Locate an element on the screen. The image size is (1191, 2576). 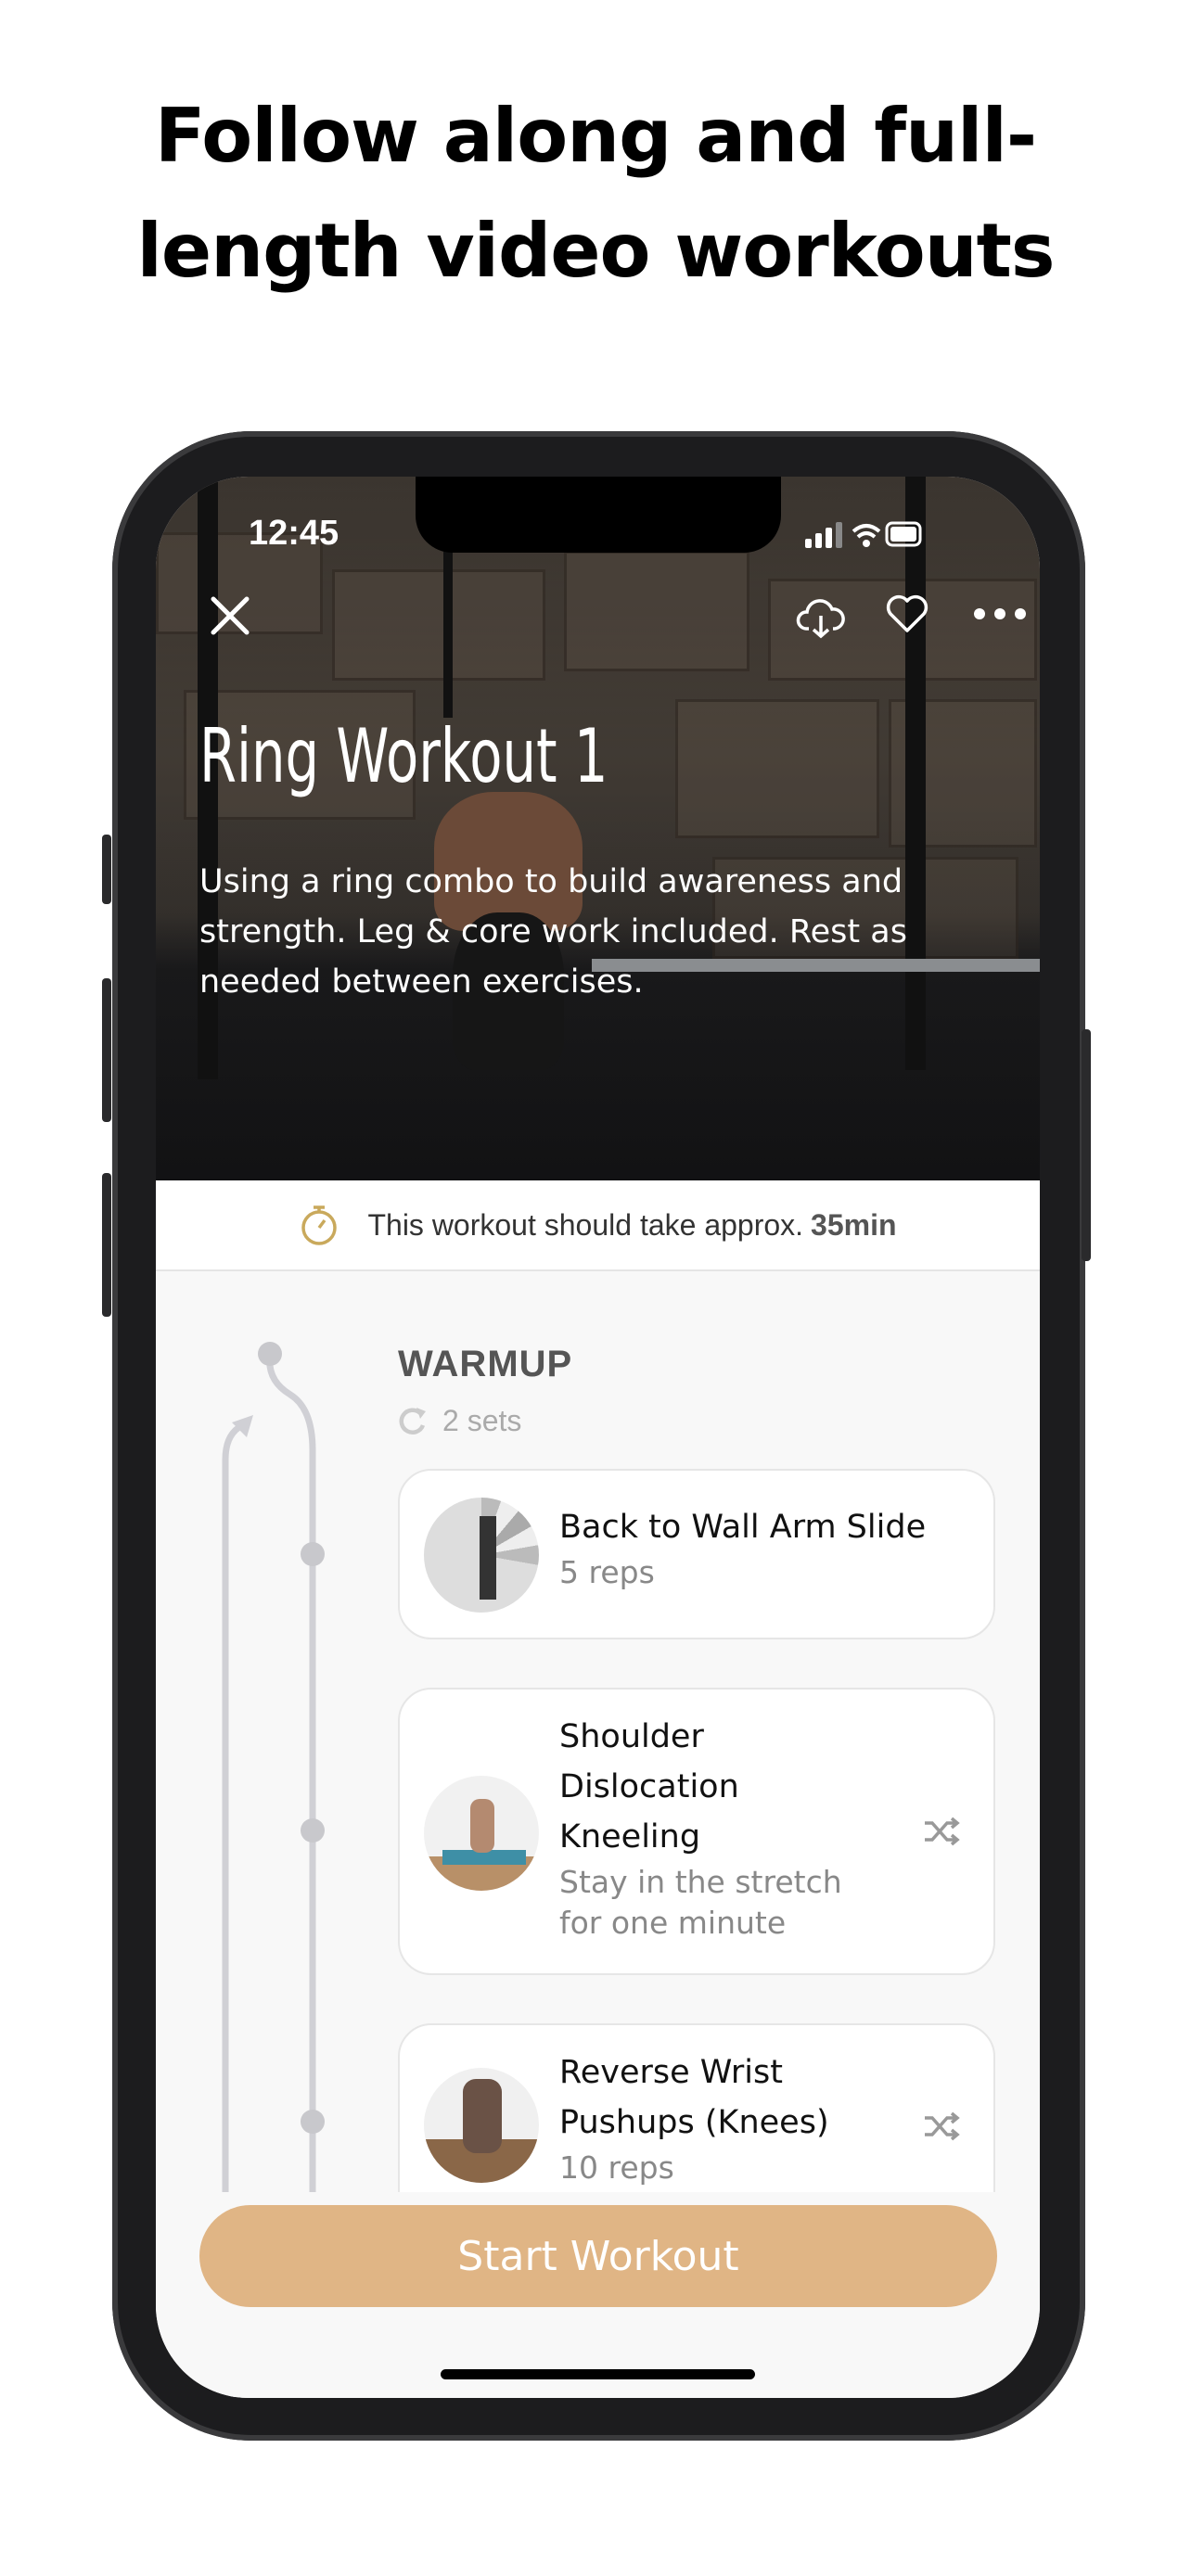
start-workout-button: Start Workout is located at coordinates (598, 2256).